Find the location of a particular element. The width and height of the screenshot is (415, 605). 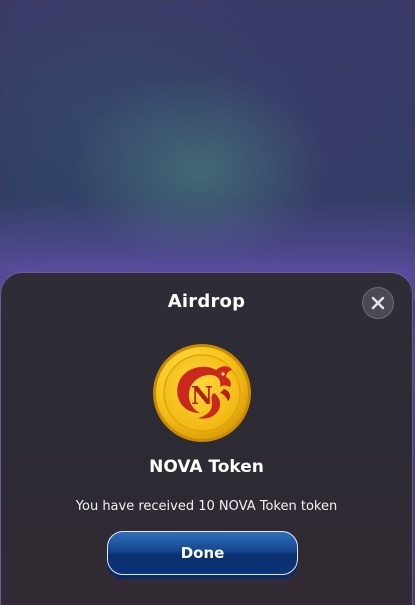

modal-title: Airdrop is located at coordinates (206, 301).